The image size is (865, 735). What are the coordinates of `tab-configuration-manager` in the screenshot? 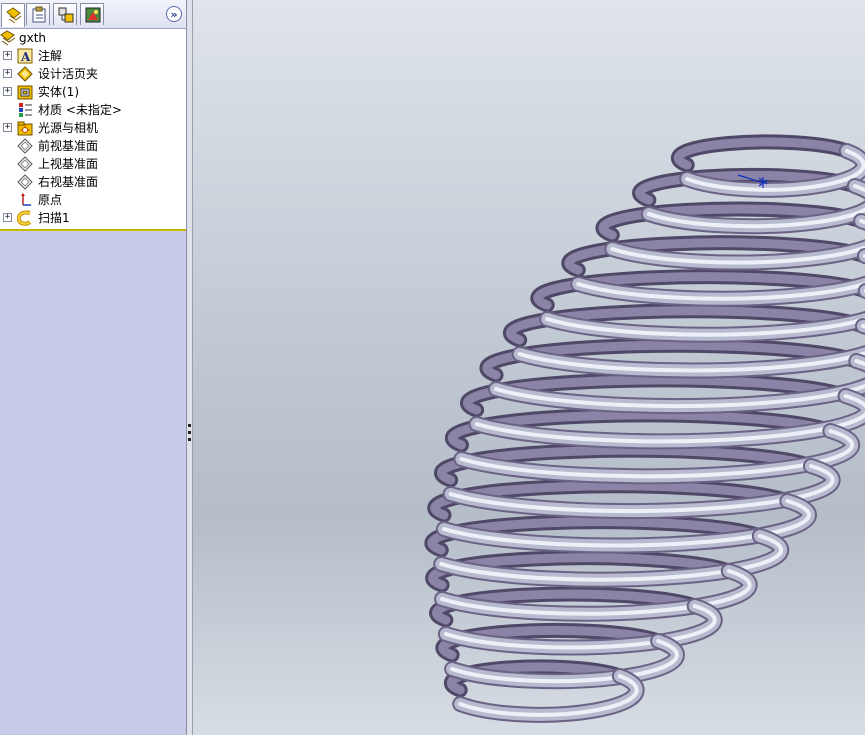 It's located at (65, 14).